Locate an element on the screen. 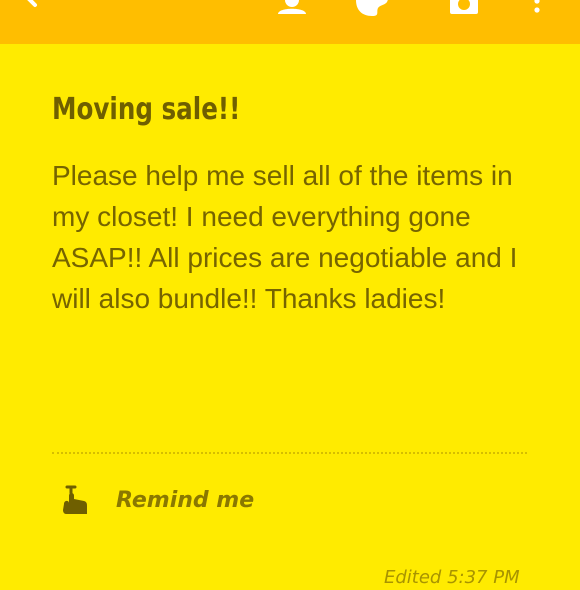 The image size is (580, 590). divider is located at coordinates (289, 453).